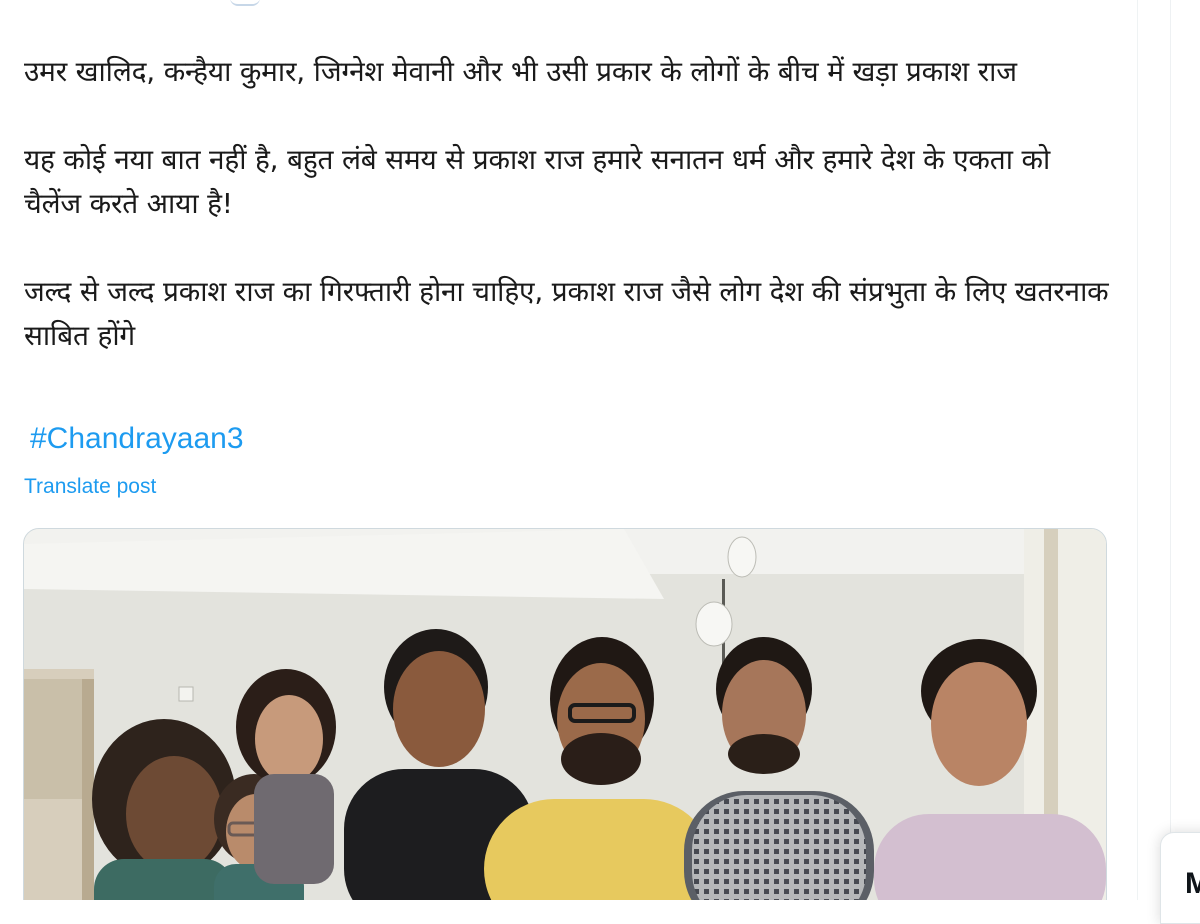 The height and width of the screenshot is (924, 1200). Describe the element at coordinates (1192, 883) in the screenshot. I see `messages-drawer-label: M` at that location.